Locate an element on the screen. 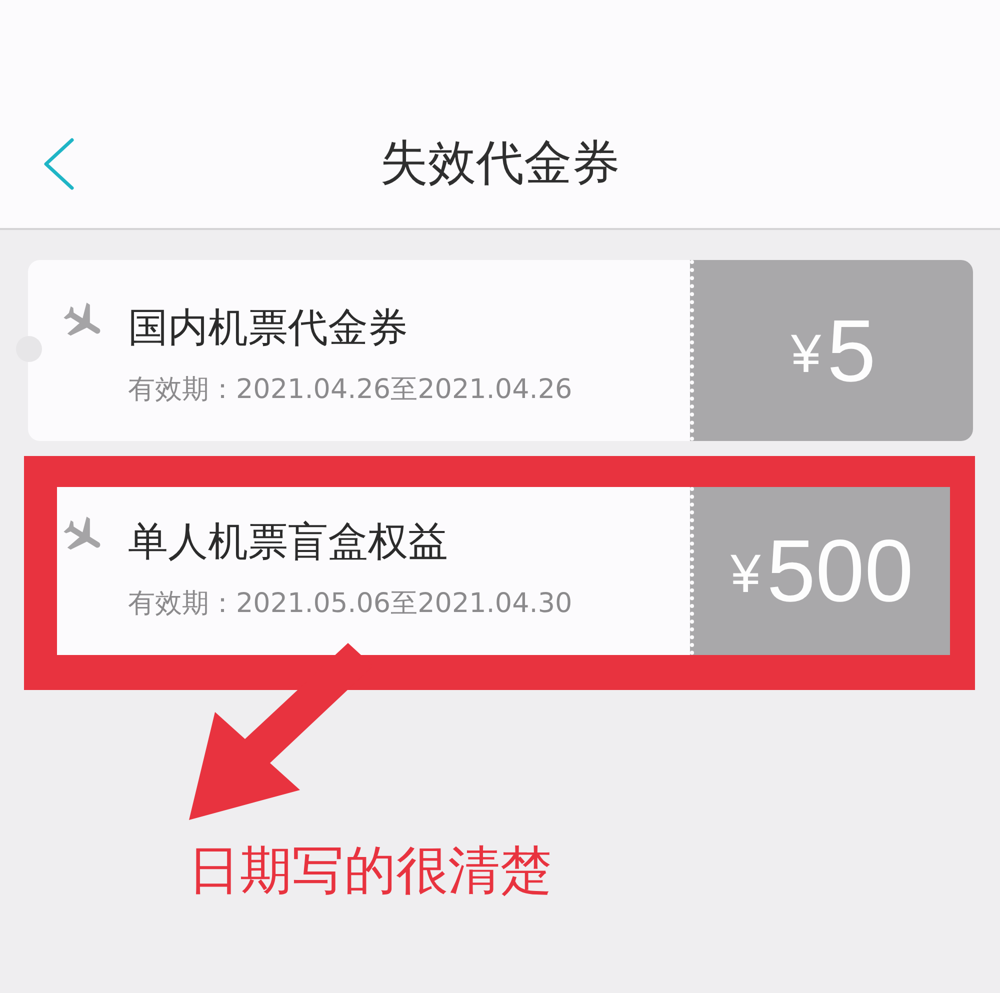  annotation-text: 日期写的很清楚 is located at coordinates (370, 871).